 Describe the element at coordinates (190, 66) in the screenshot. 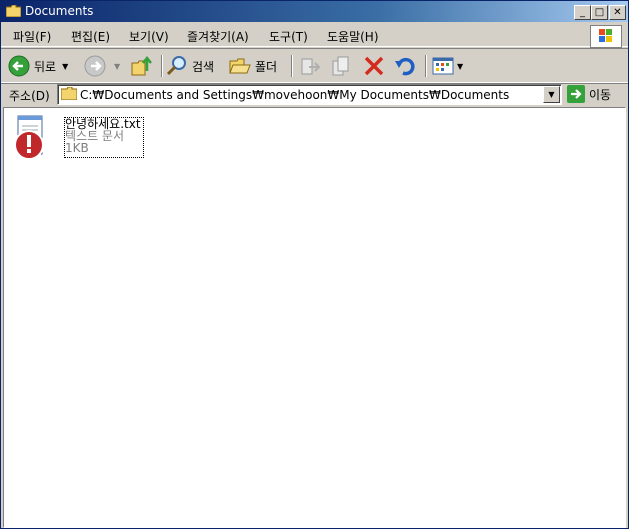

I see `search-button: 검색` at that location.